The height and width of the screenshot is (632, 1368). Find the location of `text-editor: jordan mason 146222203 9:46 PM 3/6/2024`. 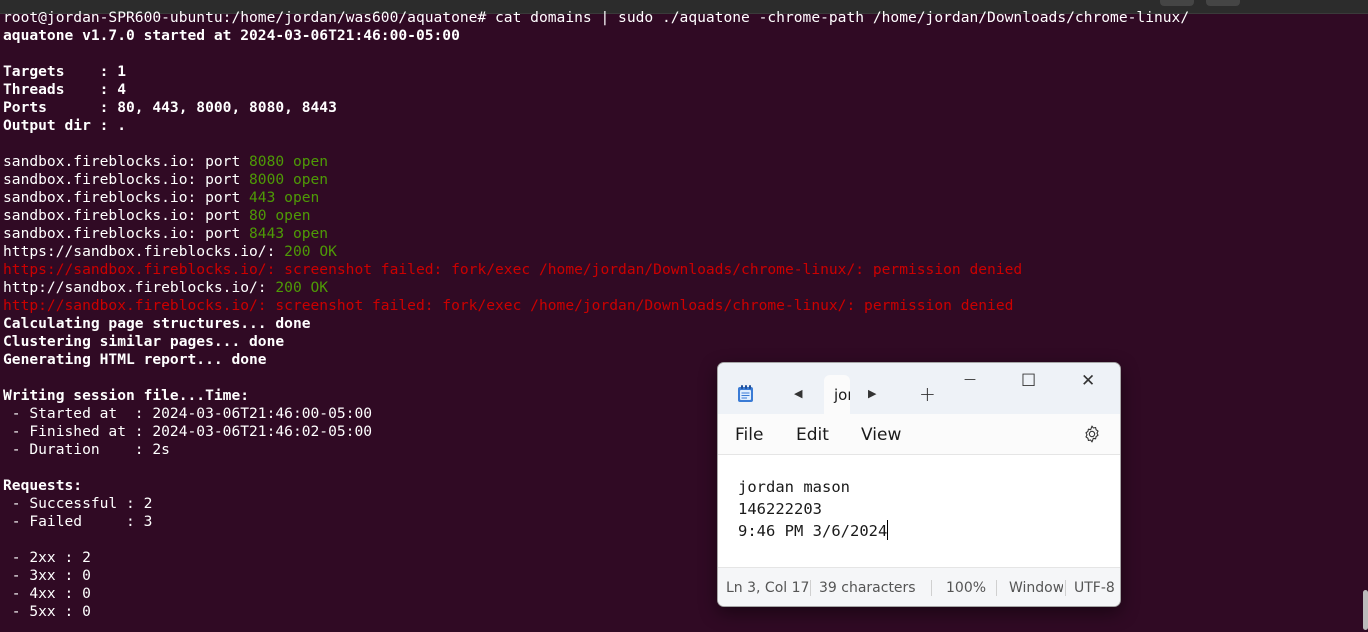

text-editor: jordan mason 146222203 9:46 PM 3/6/2024 is located at coordinates (919, 511).